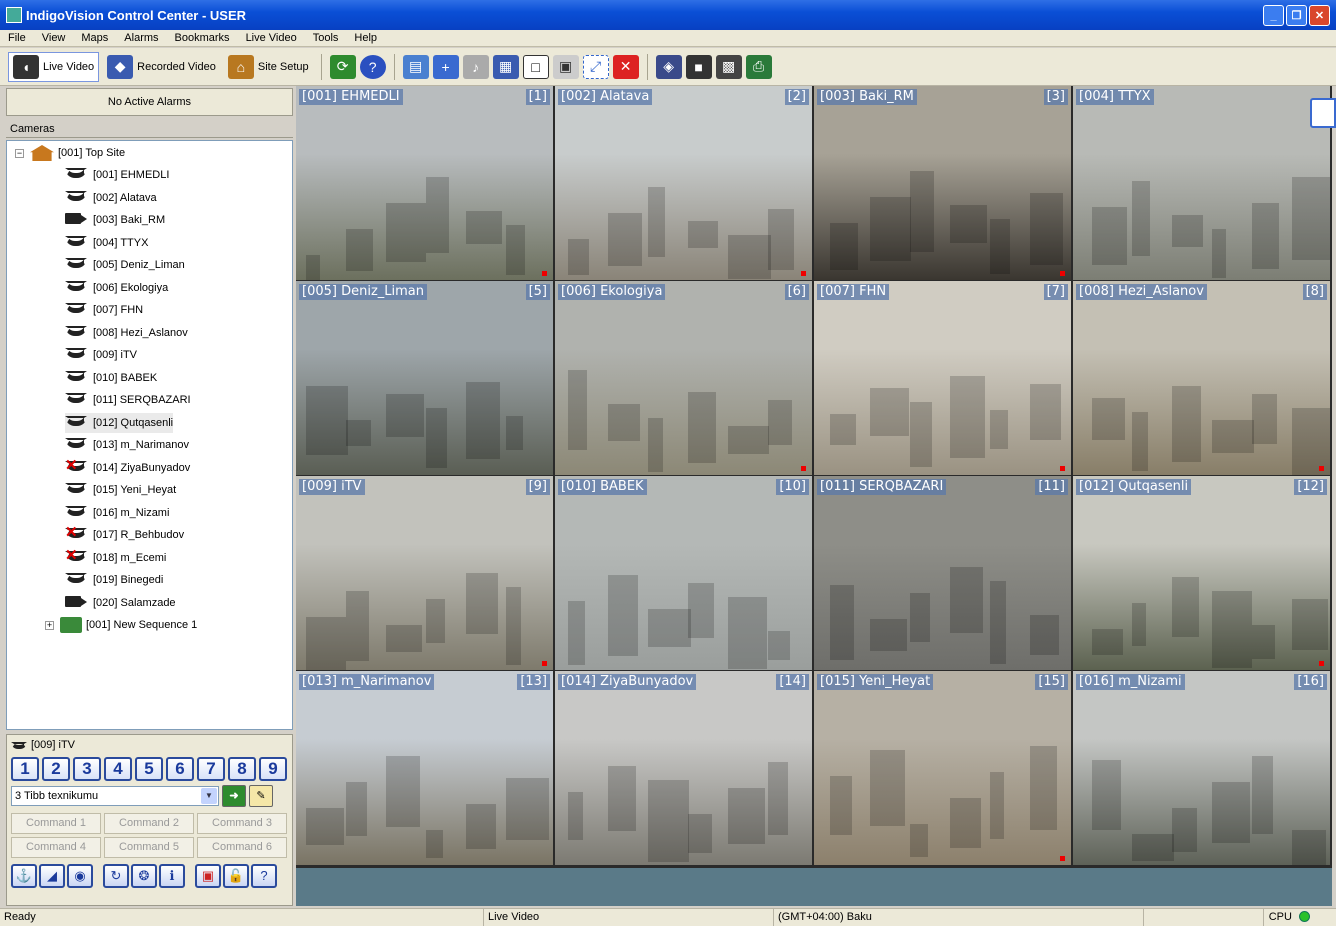  Describe the element at coordinates (268, 67) in the screenshot. I see `site-setup-button: ⌂ Site Setup` at that location.